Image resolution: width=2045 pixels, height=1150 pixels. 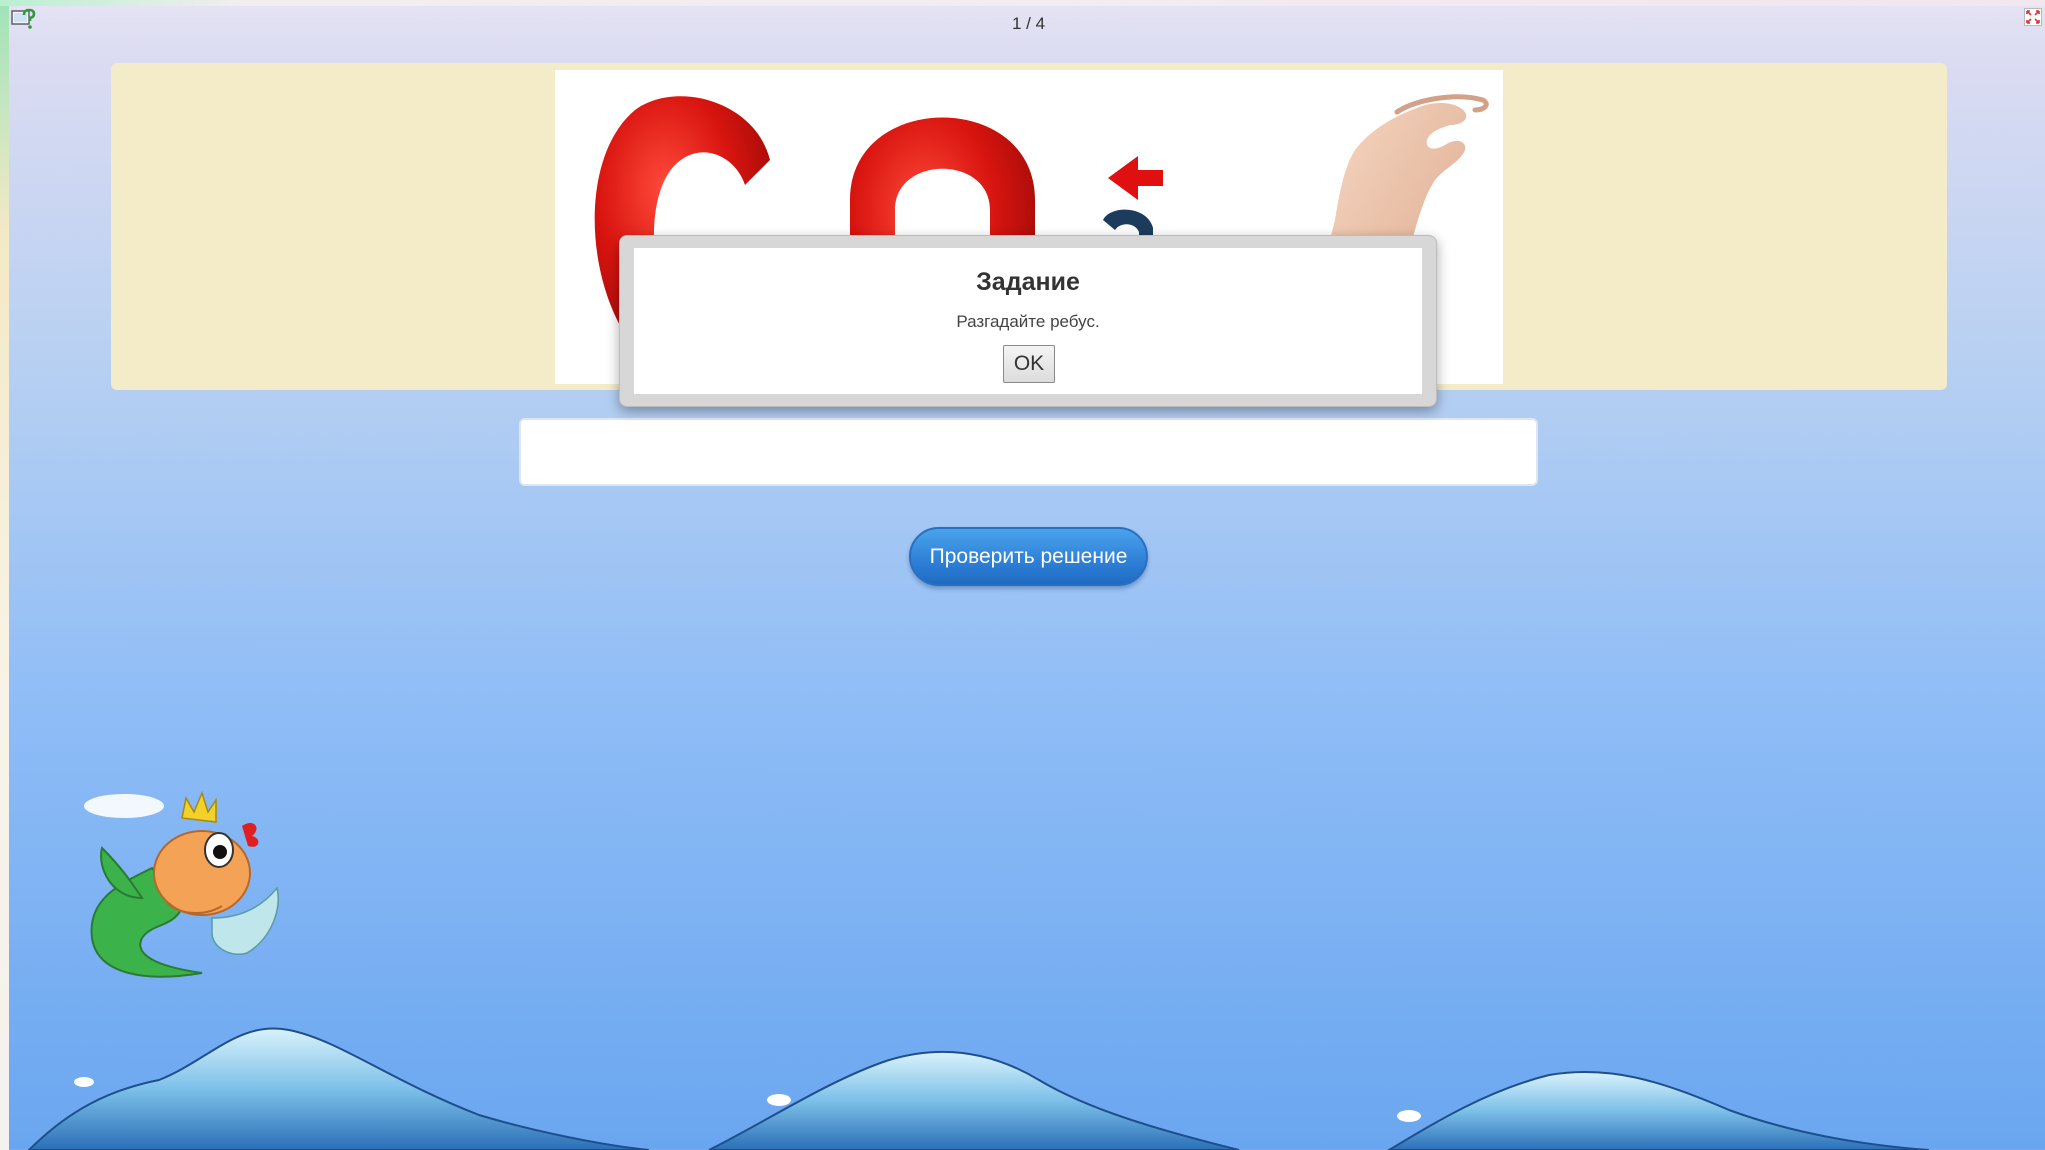 I want to click on goldfish-illustration, so click(x=184, y=890).